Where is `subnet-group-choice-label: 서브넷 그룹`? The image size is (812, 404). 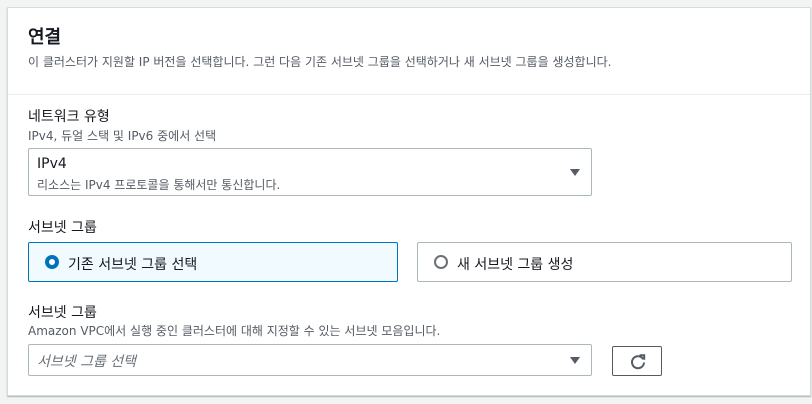 subnet-group-choice-label: 서브넷 그룹 is located at coordinates (62, 228).